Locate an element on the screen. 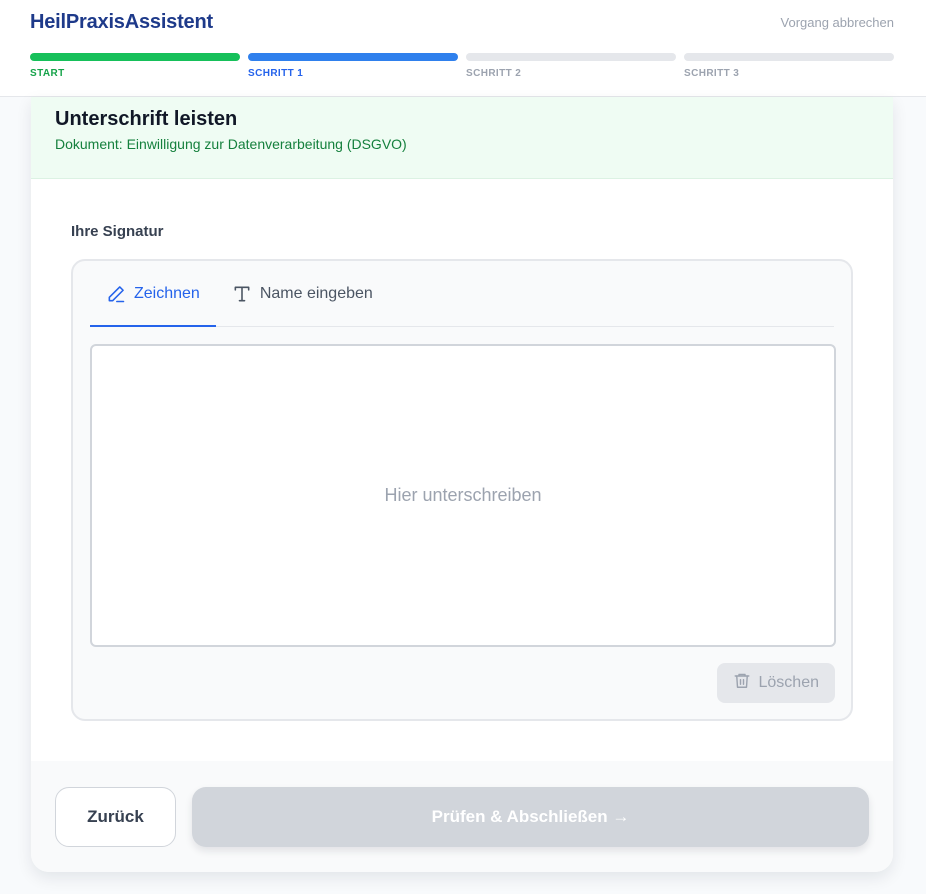 This screenshot has height=894, width=926. signature-tabs: Zeichnen Name eingeben is located at coordinates (462, 294).